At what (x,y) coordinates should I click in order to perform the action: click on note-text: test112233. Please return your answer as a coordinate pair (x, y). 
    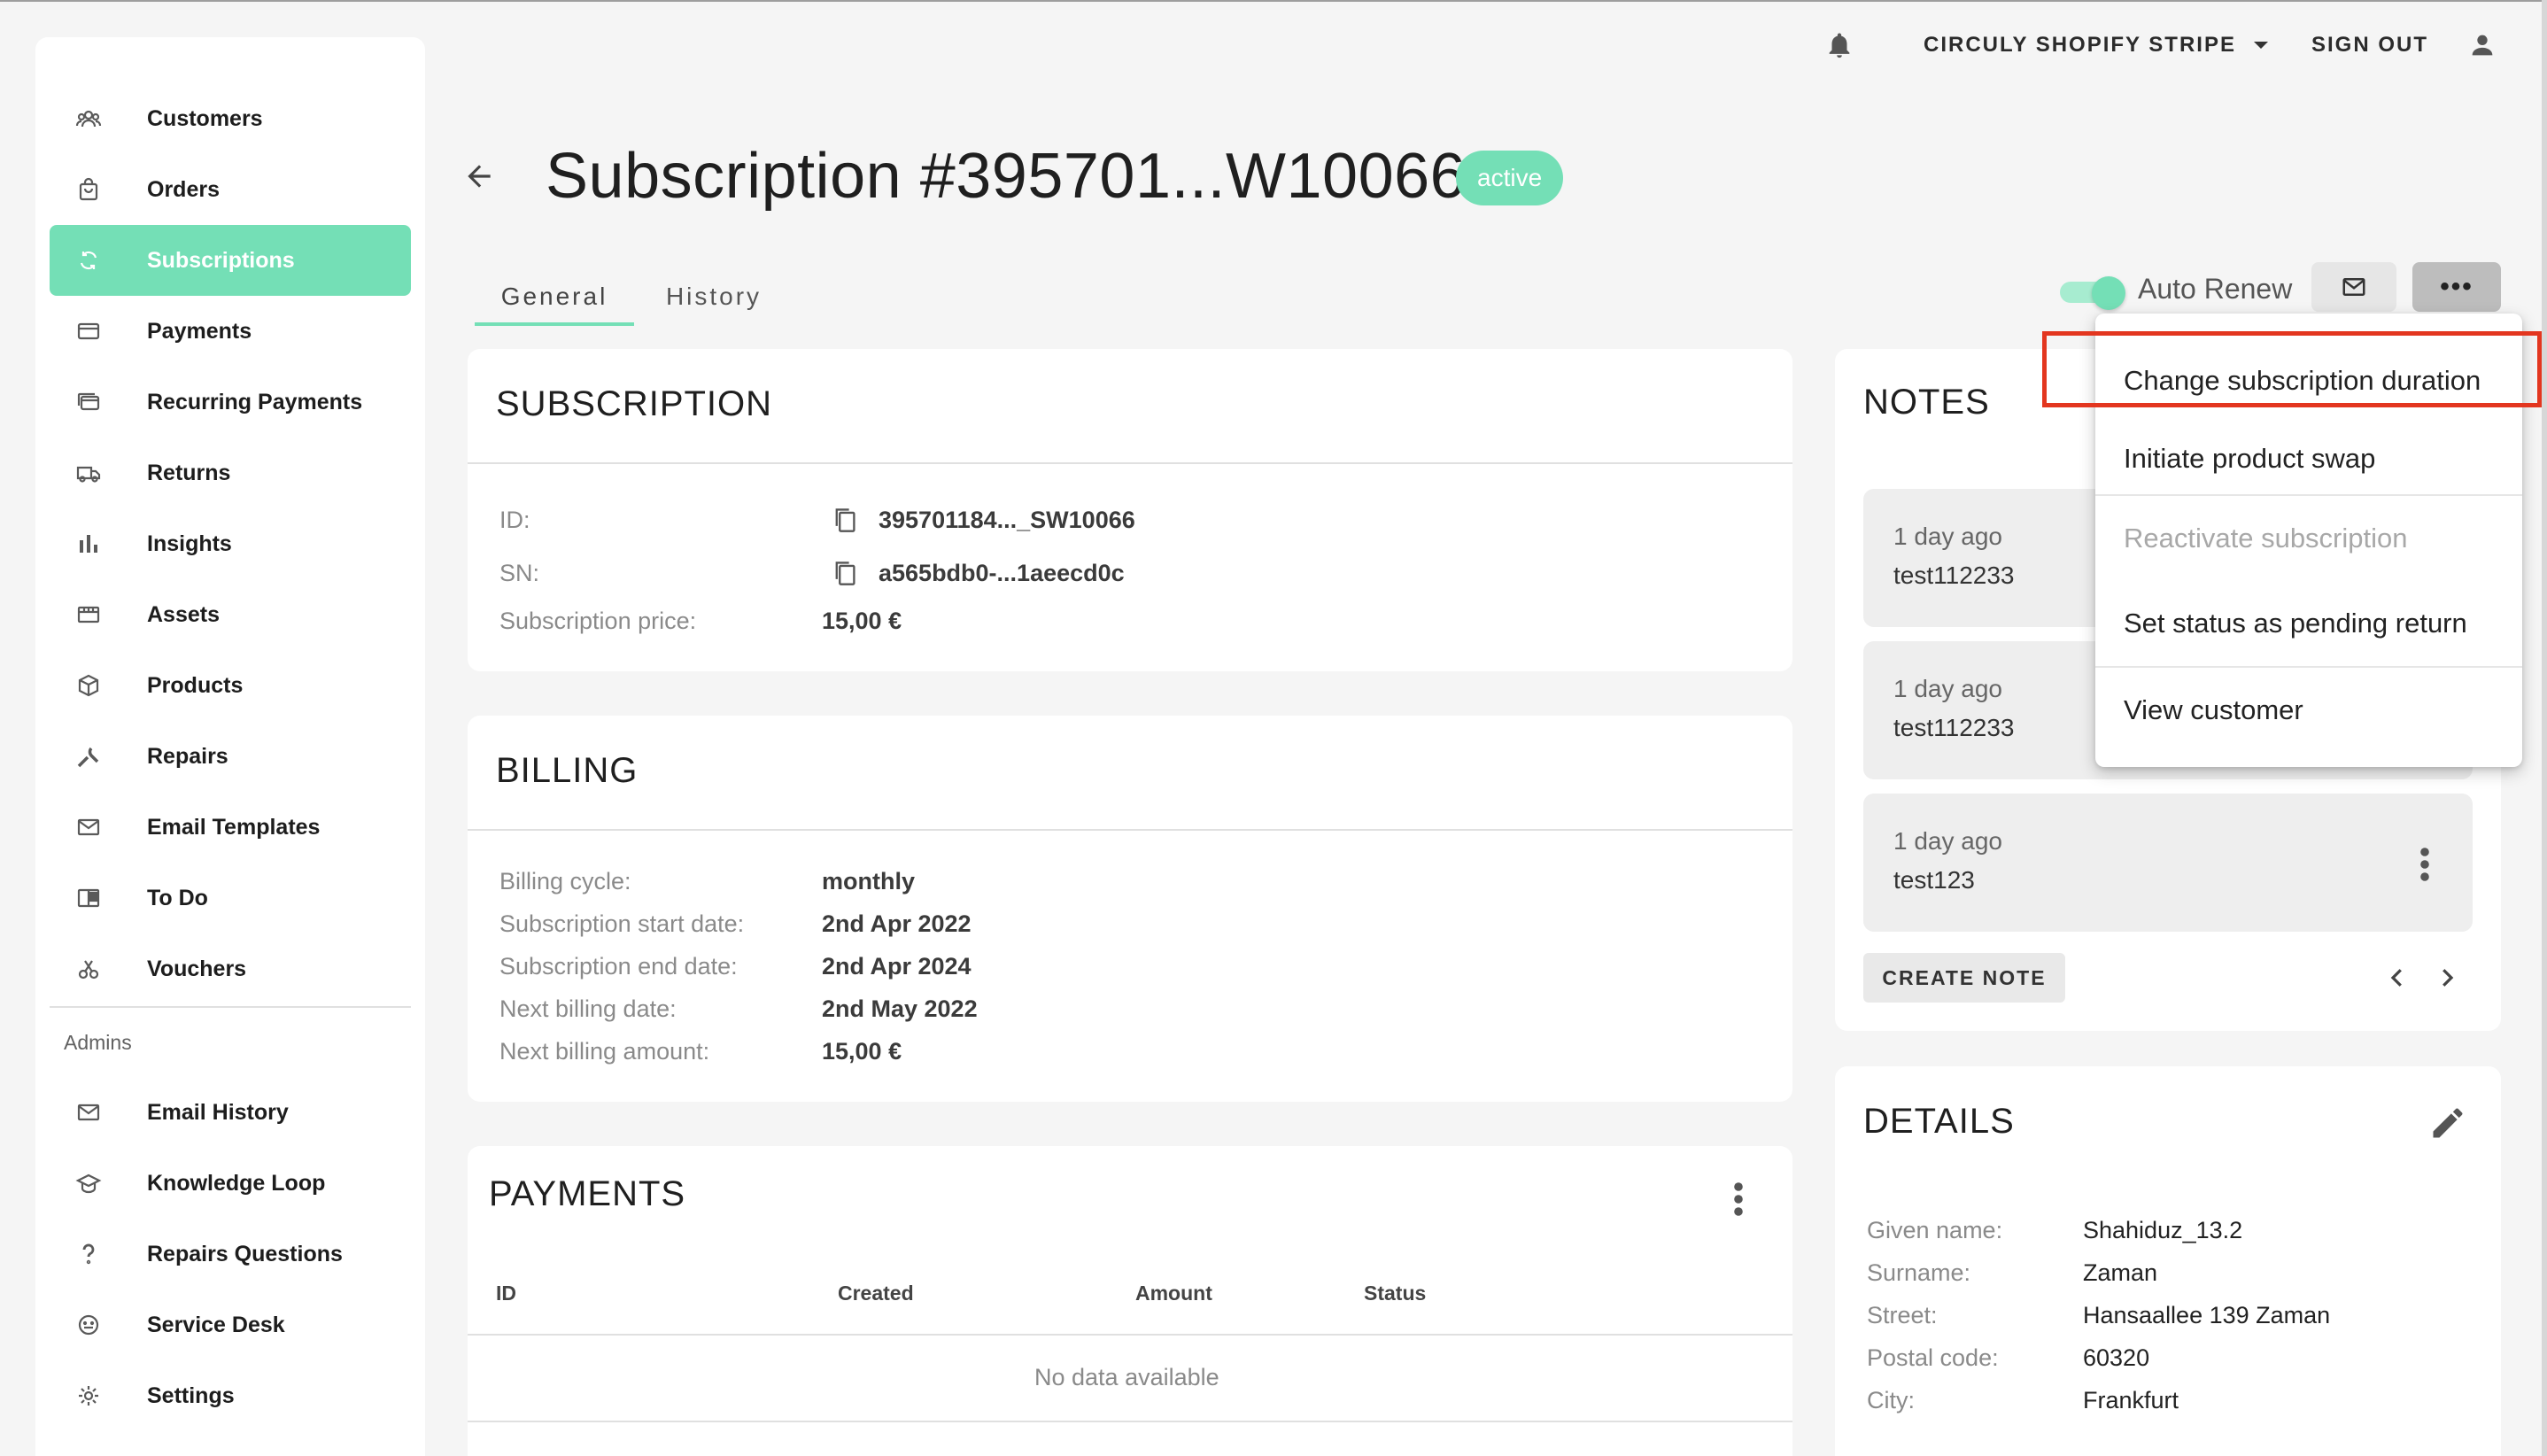
    Looking at the image, I should click on (1954, 727).